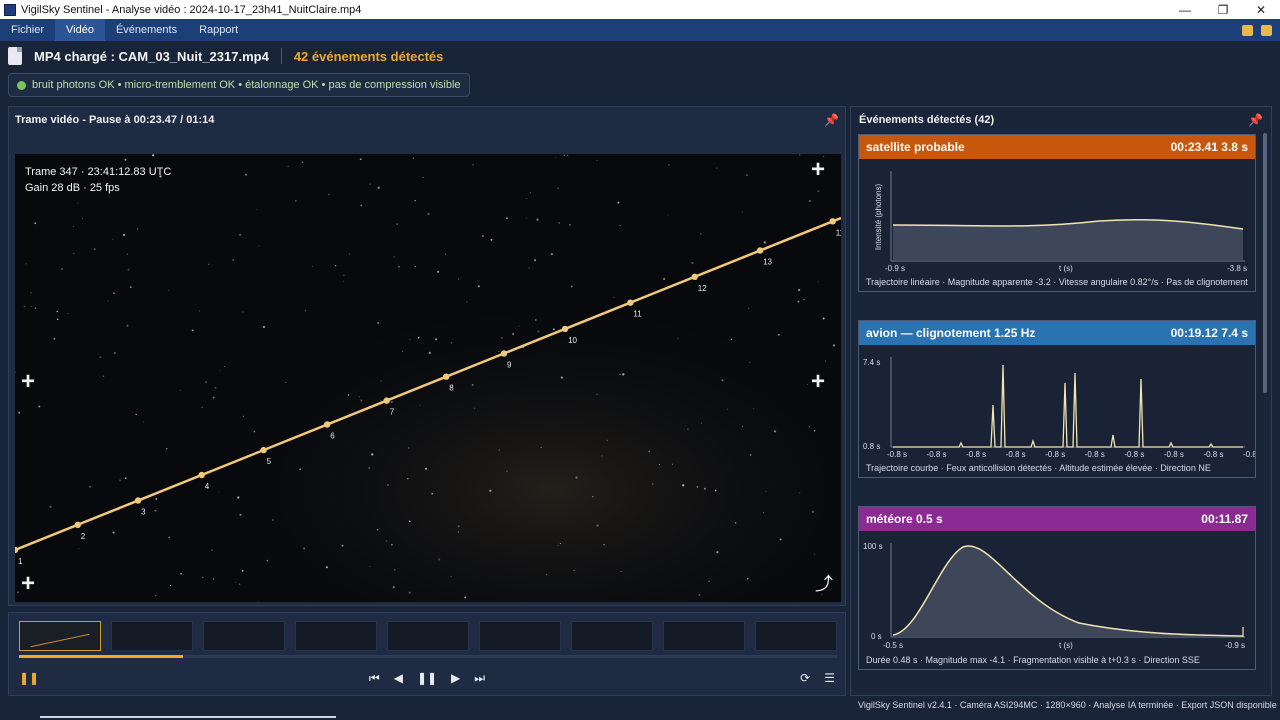 The height and width of the screenshot is (720, 1280). What do you see at coordinates (1185, 10) in the screenshot?
I see `minimize-button: —` at bounding box center [1185, 10].